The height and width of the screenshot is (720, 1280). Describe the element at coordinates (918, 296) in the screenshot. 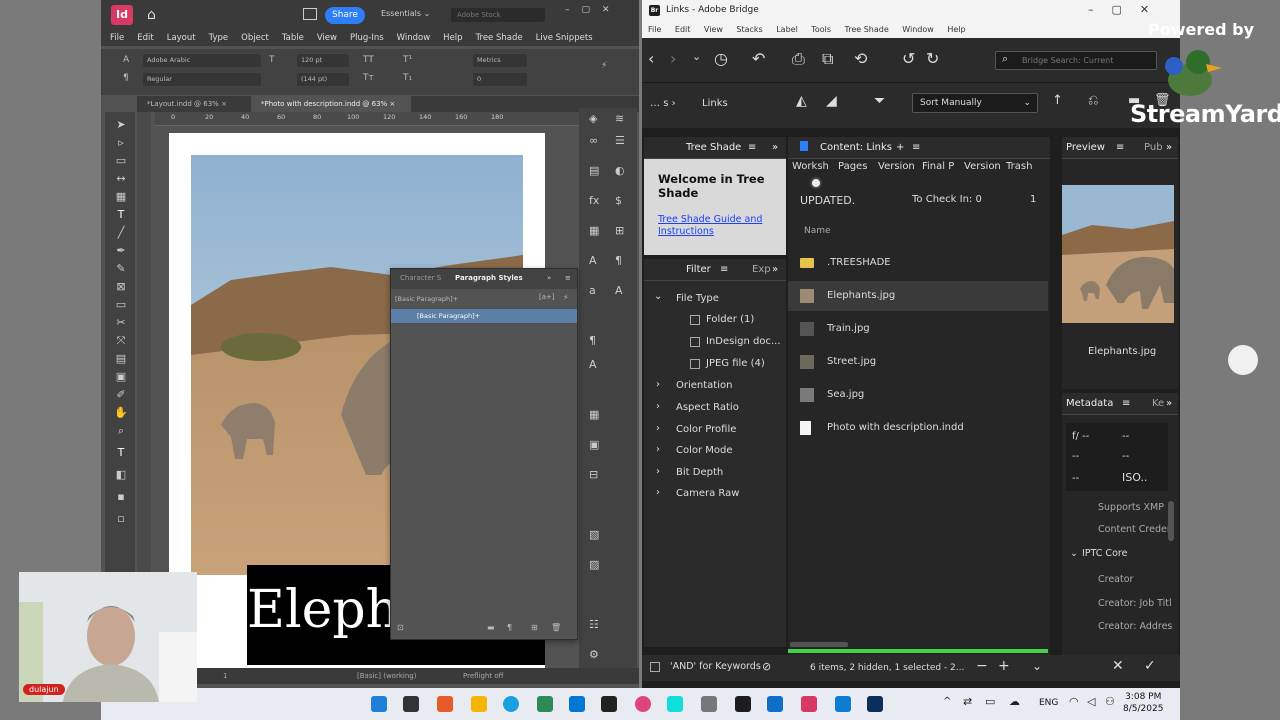

I see `list-item-selected: Elephants.jpg` at that location.